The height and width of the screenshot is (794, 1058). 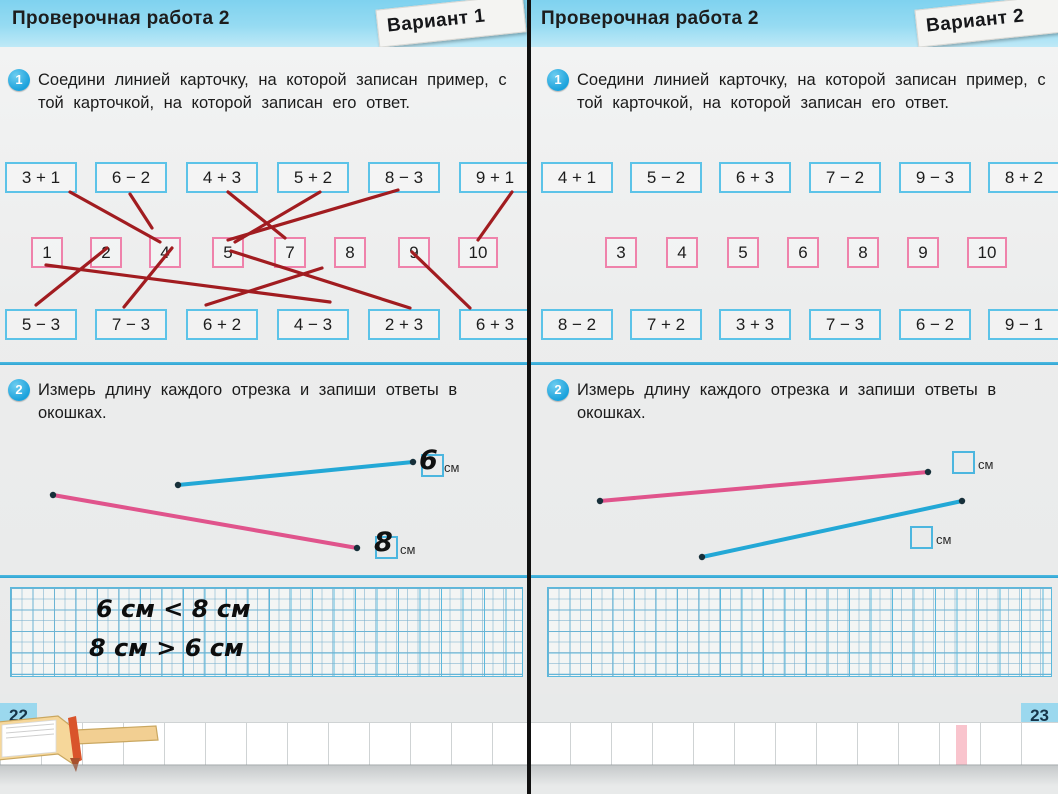 What do you see at coordinates (428, 460) in the screenshot?
I see `handwritten-answer-1-left: 6` at bounding box center [428, 460].